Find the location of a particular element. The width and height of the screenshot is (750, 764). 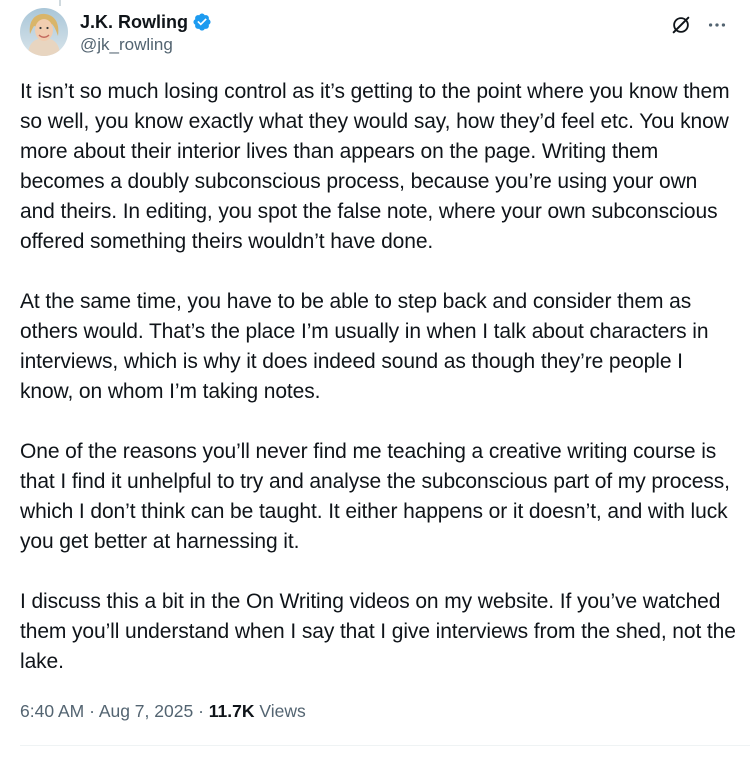

grok-slash-icon is located at coordinates (681, 25).